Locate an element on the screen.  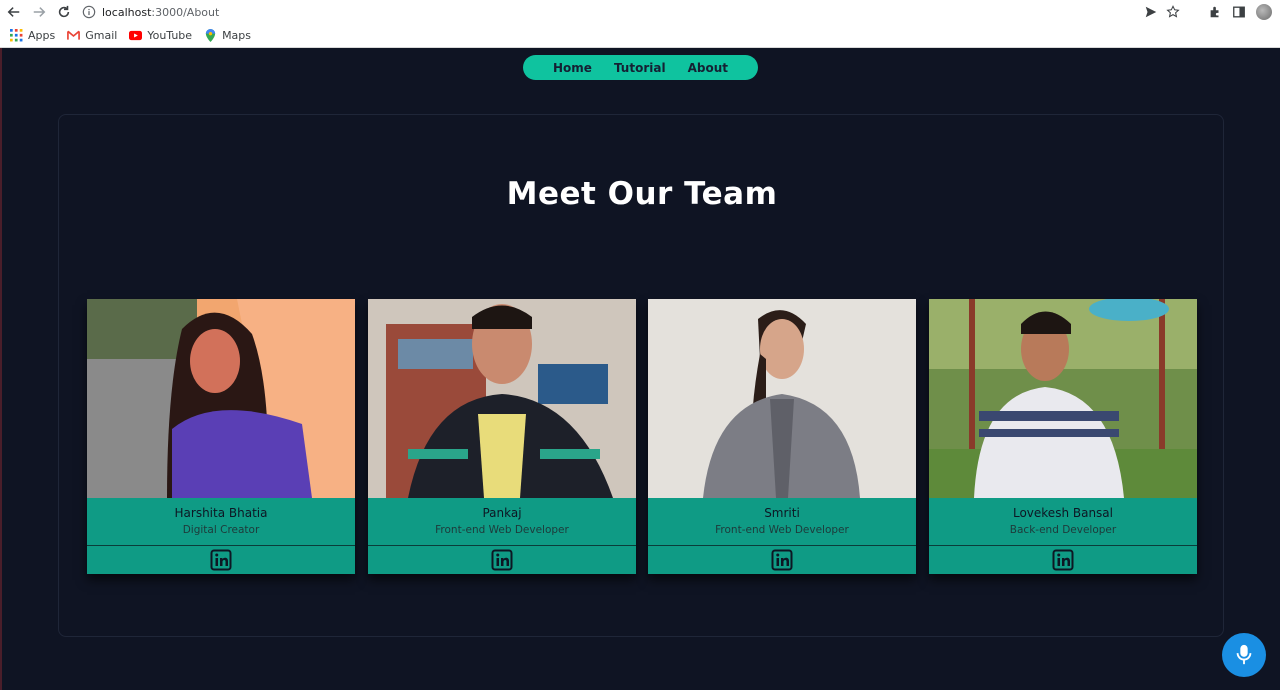
reload-button is located at coordinates (64, 12).